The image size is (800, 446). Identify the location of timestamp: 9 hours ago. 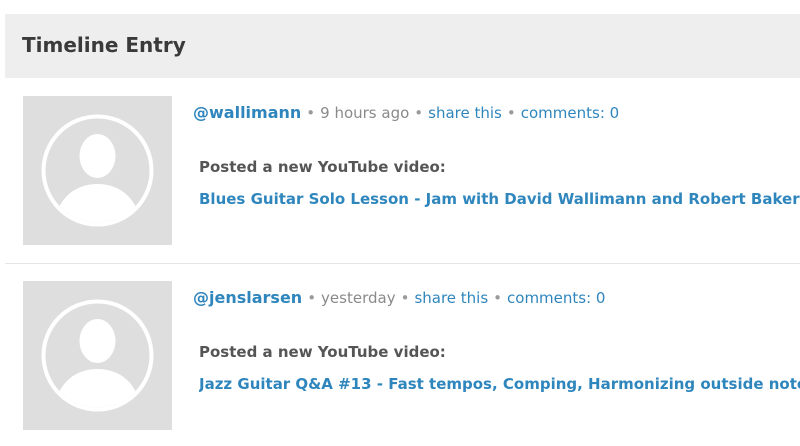
(365, 113).